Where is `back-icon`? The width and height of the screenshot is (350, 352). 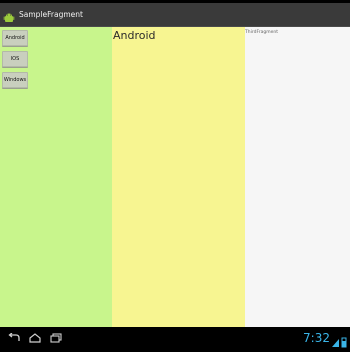 back-icon is located at coordinates (14, 338).